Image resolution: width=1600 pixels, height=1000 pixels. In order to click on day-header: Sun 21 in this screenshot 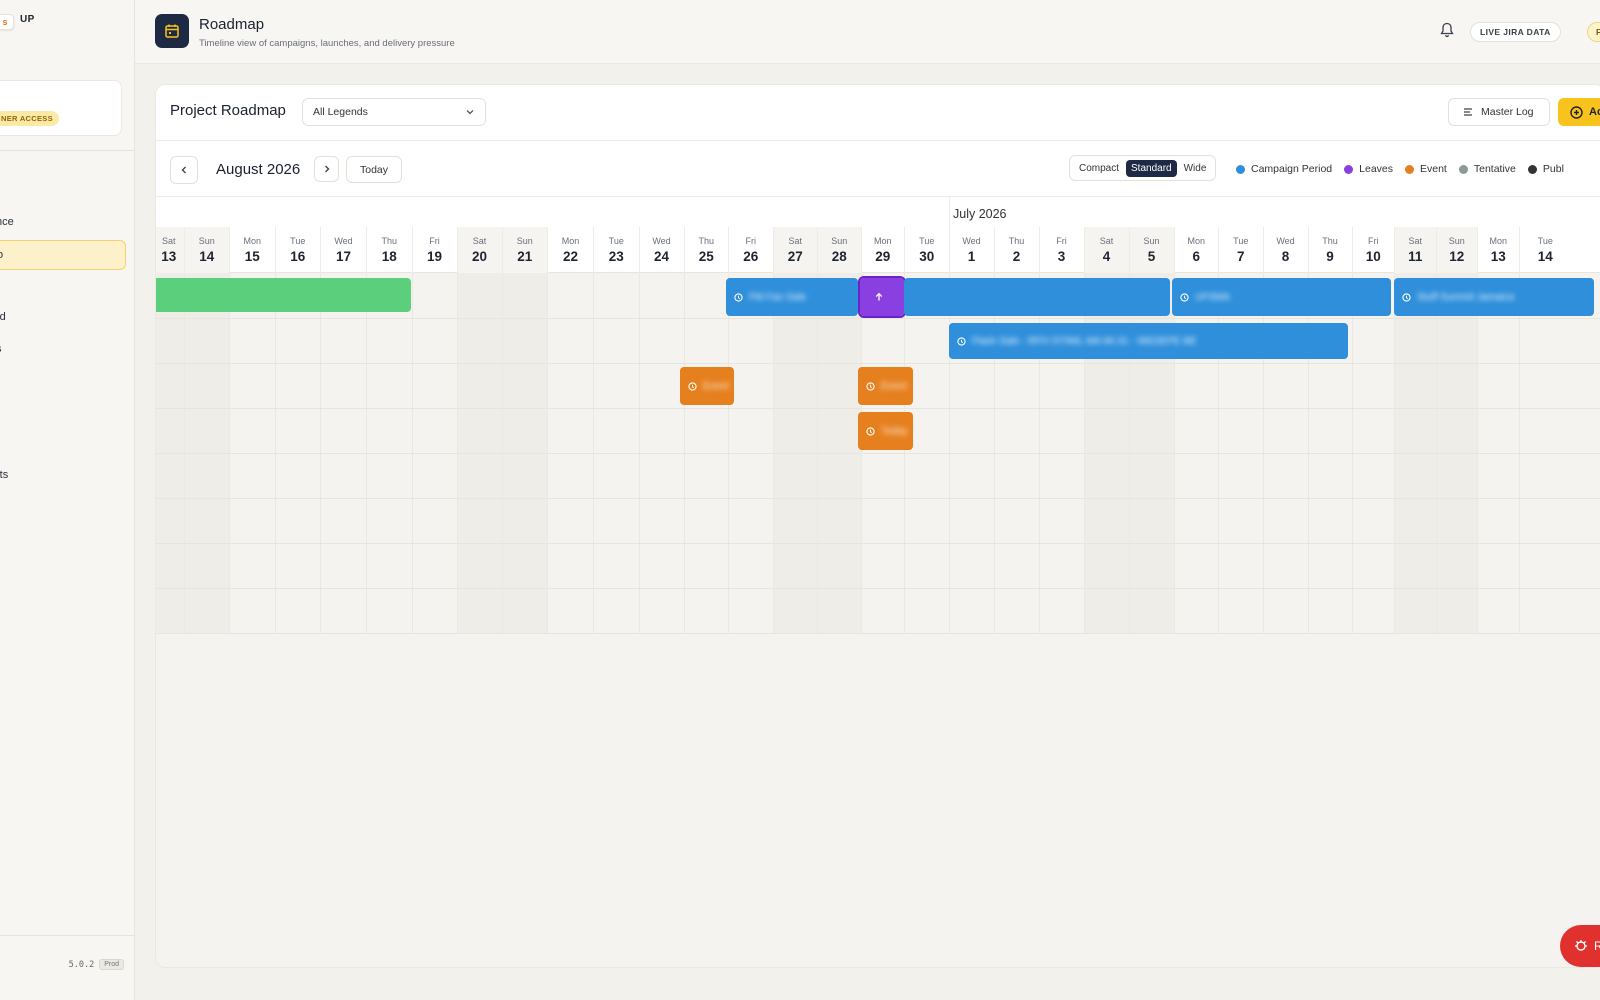, I will do `click(524, 250)`.